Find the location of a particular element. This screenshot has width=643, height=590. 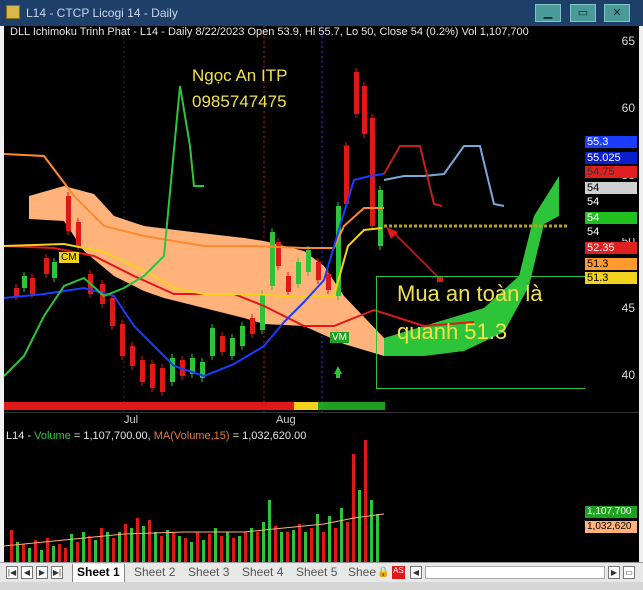

close-button: ✕ is located at coordinates (617, 13).